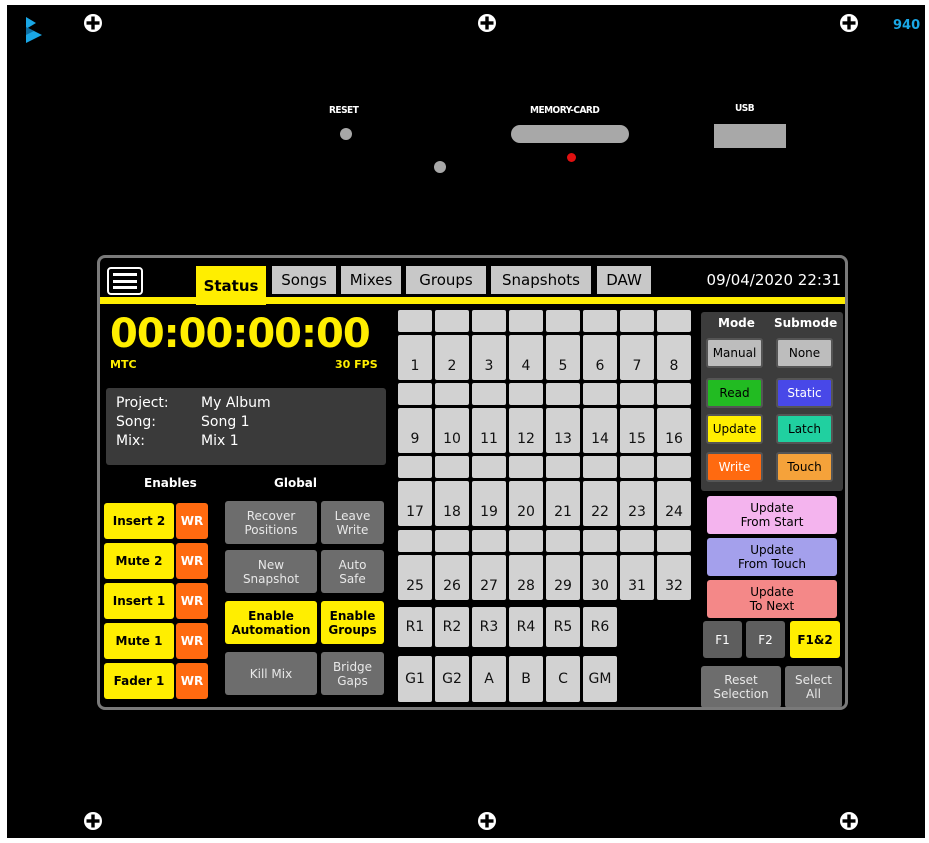  Describe the element at coordinates (271, 673) in the screenshot. I see `kill-mix-button: Kill Mix` at that location.